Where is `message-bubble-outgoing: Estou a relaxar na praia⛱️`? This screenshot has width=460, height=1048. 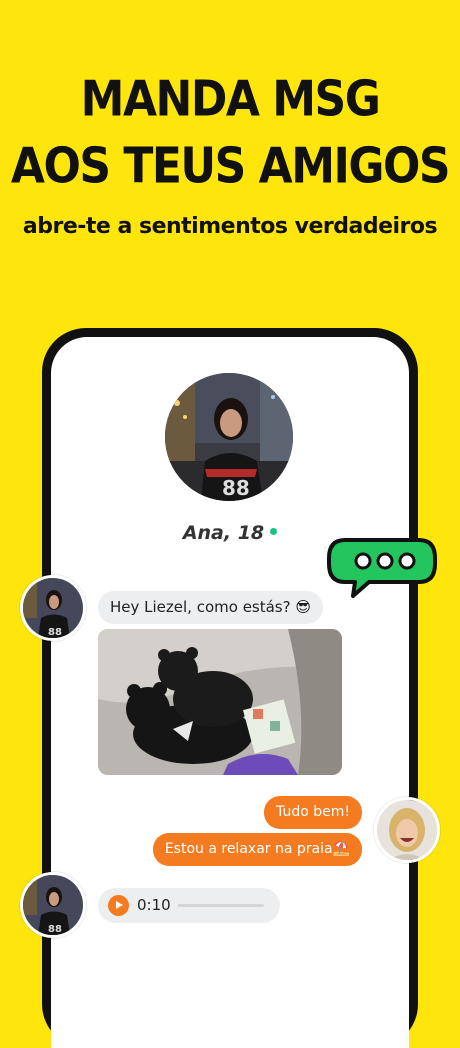
message-bubble-outgoing: Estou a relaxar na praia⛱️ is located at coordinates (257, 849).